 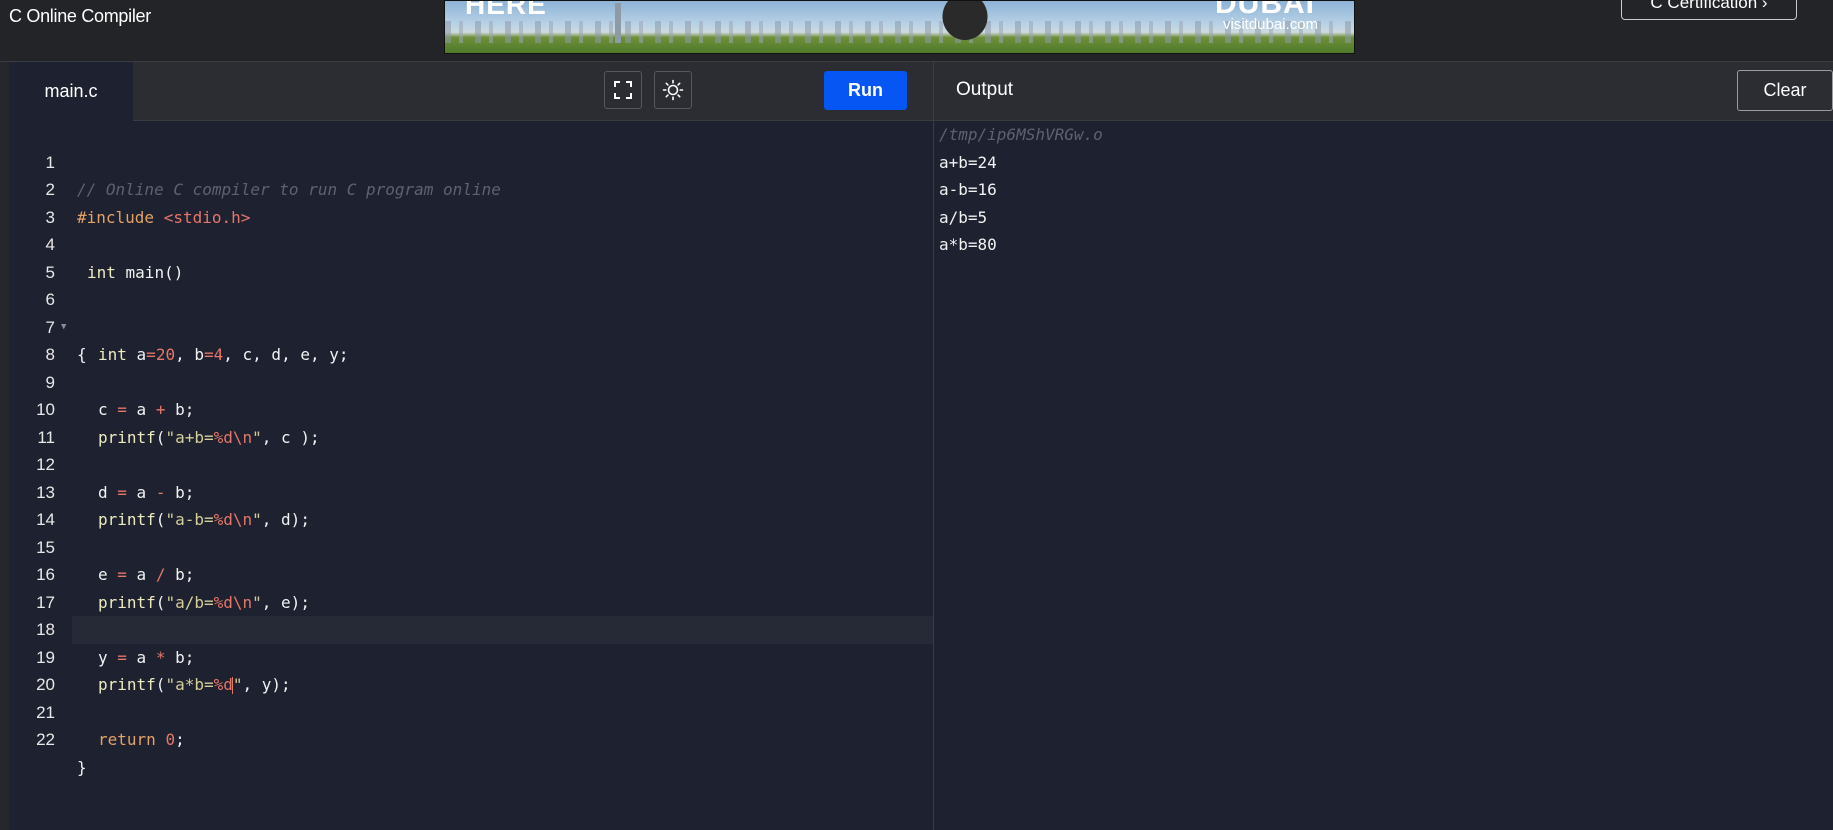 What do you see at coordinates (80, 16) in the screenshot?
I see `app-title: C Online Compiler` at bounding box center [80, 16].